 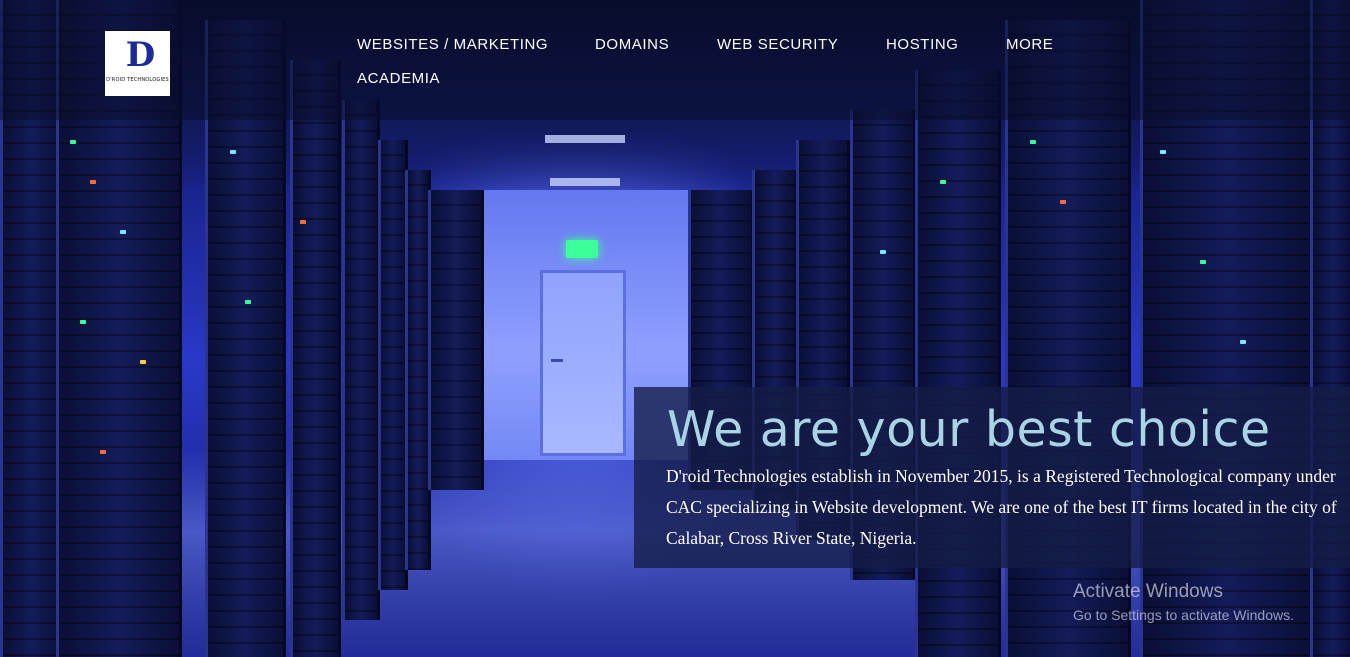 I want to click on company-logo: D D'ROID TECHNOLOGIES, so click(x=137, y=63).